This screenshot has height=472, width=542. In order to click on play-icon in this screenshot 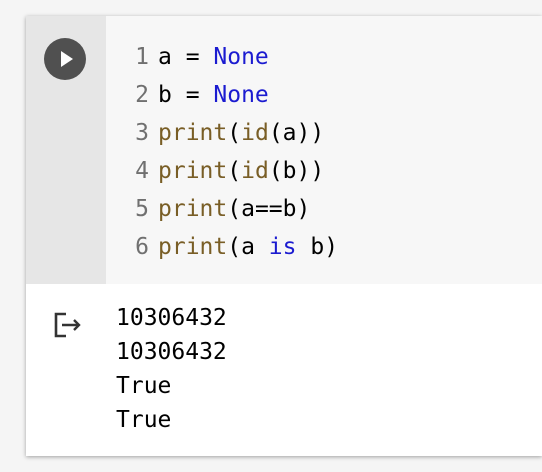, I will do `click(67, 59)`.